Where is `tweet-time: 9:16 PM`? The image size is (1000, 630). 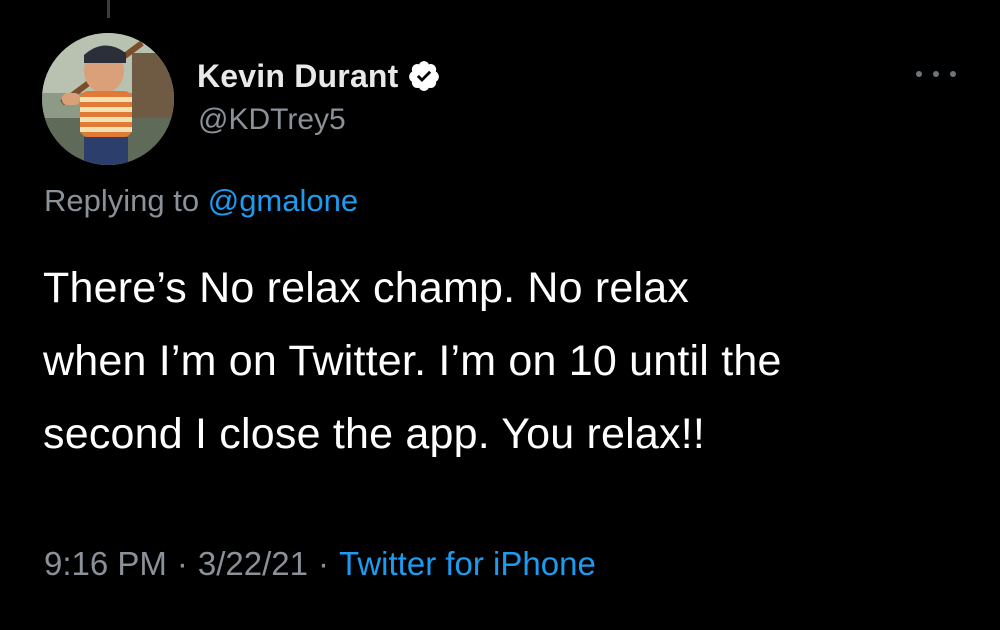
tweet-time: 9:16 PM is located at coordinates (105, 563).